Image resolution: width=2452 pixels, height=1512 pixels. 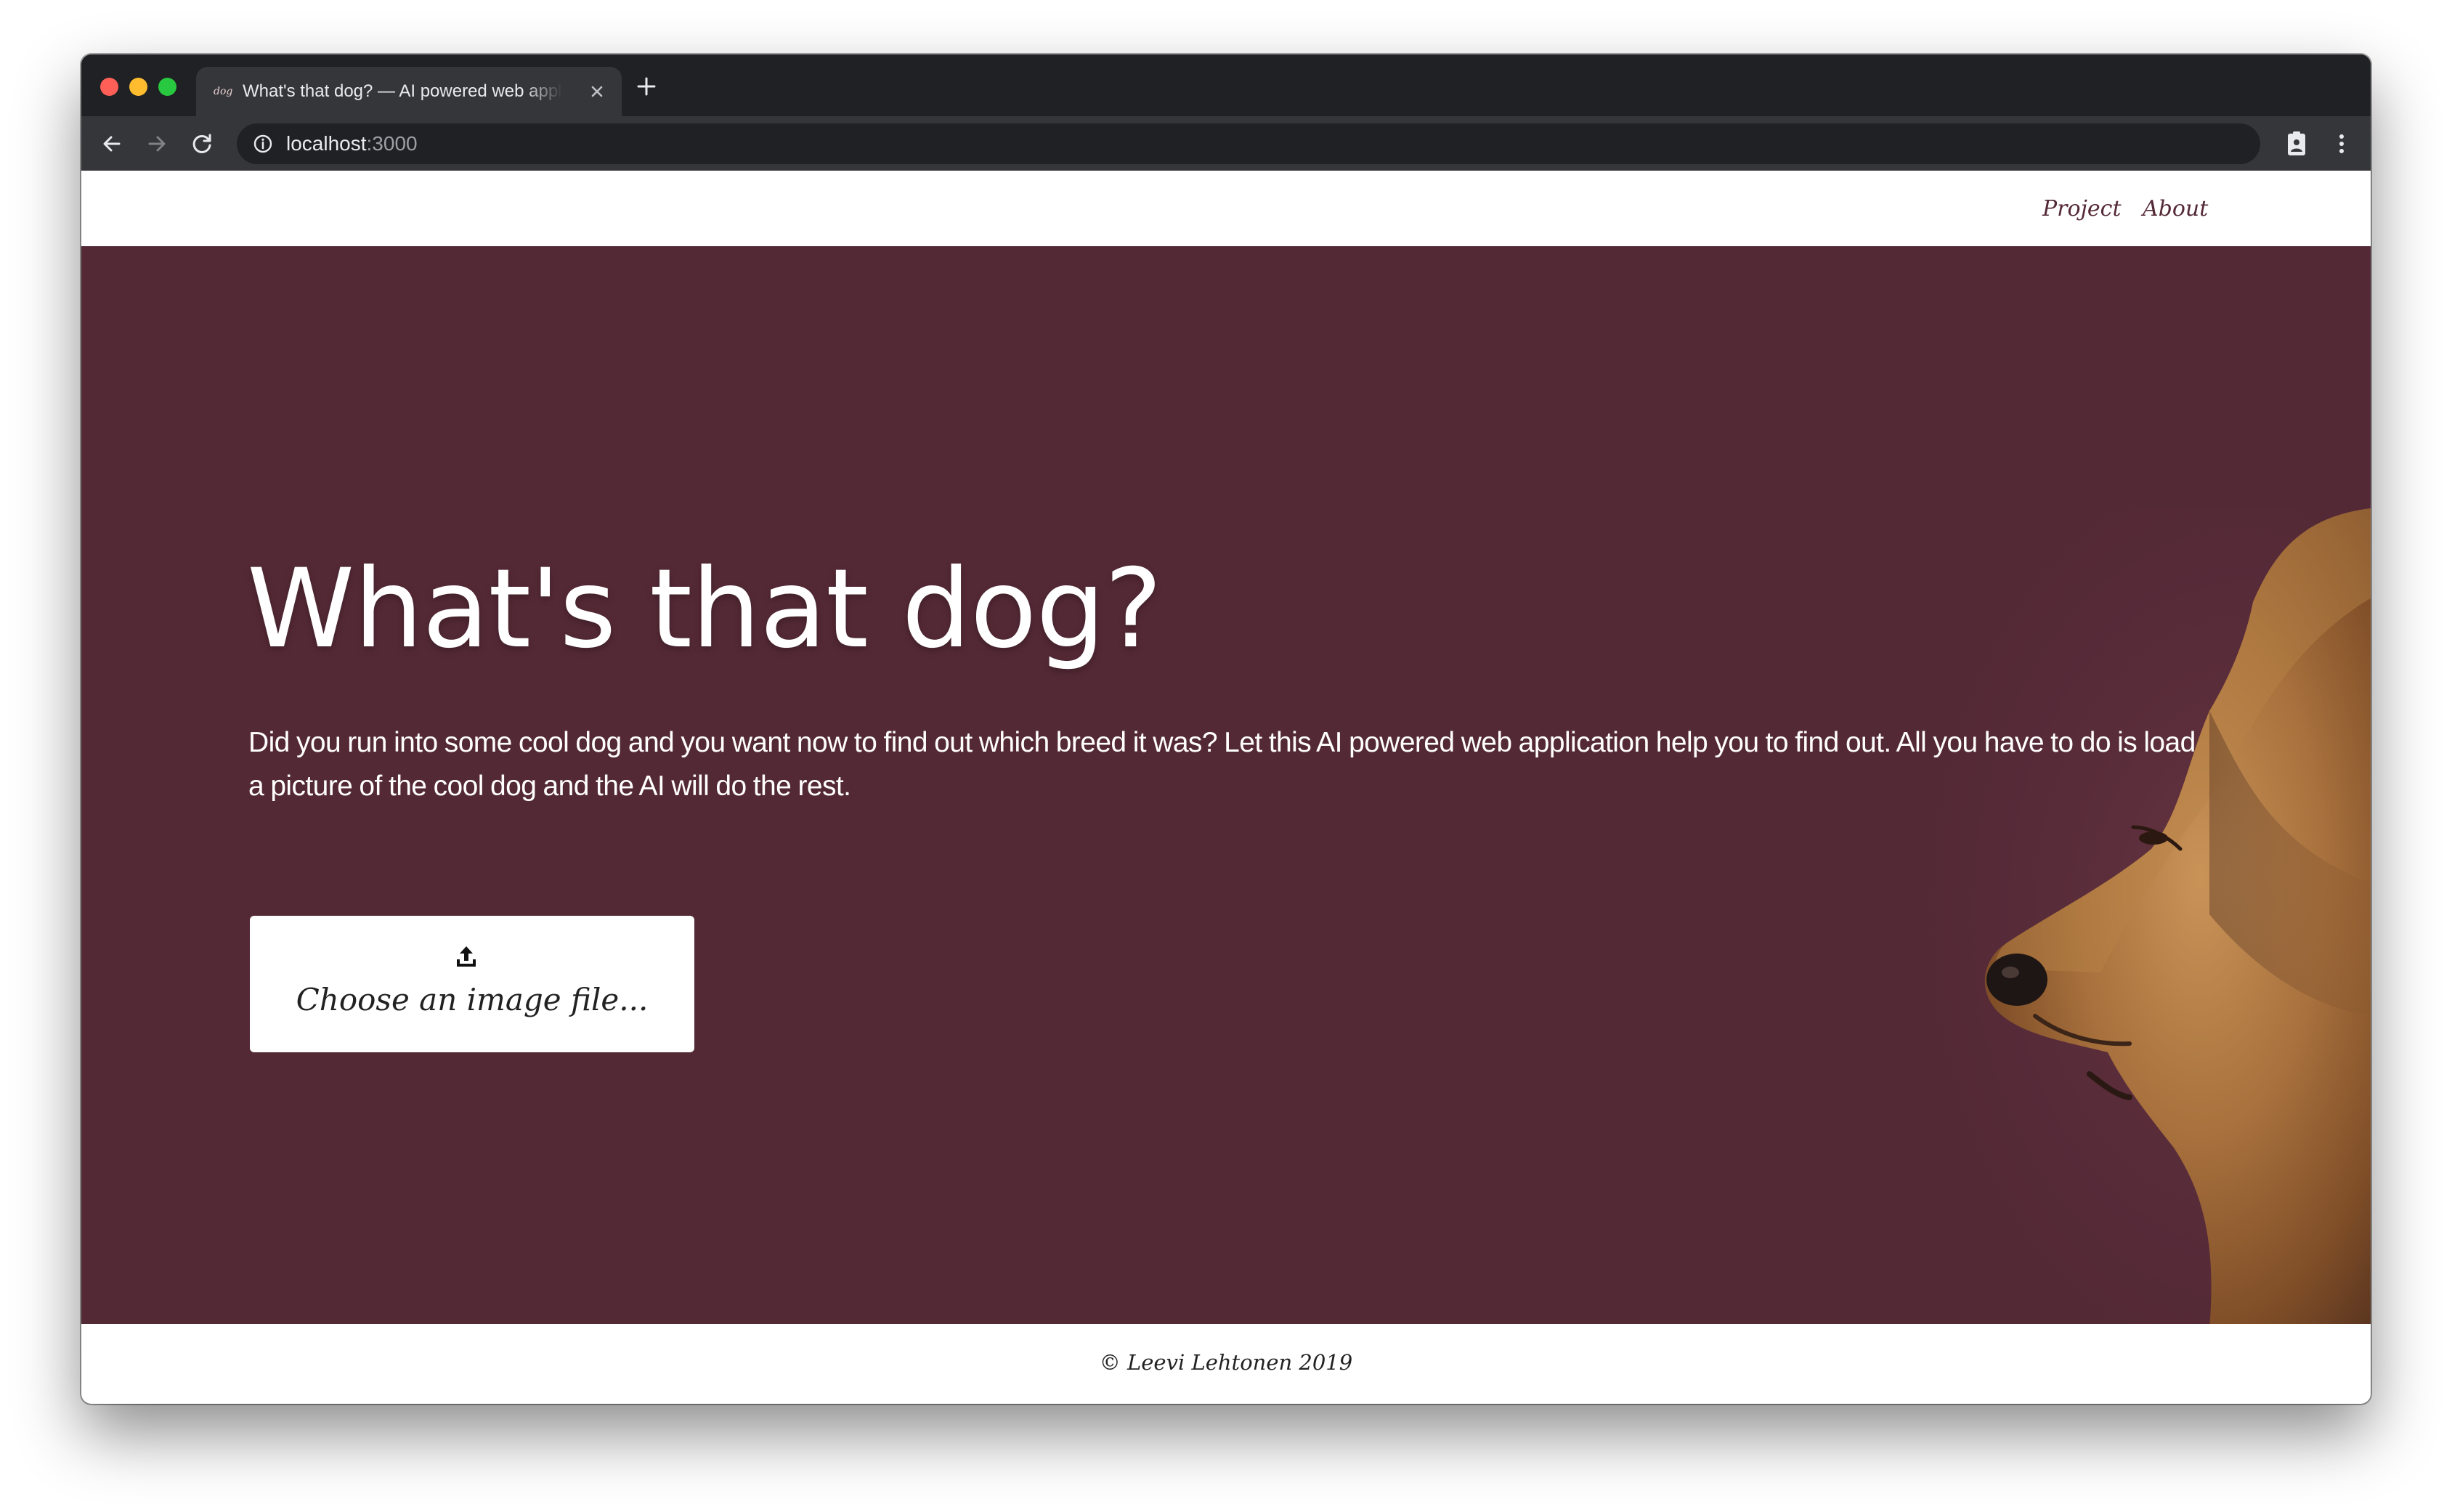 What do you see at coordinates (223, 91) in the screenshot?
I see `tab-favicon-icon: dog` at bounding box center [223, 91].